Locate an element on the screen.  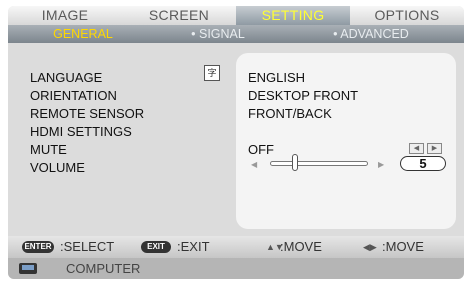
volume-slider-track is located at coordinates (319, 163).